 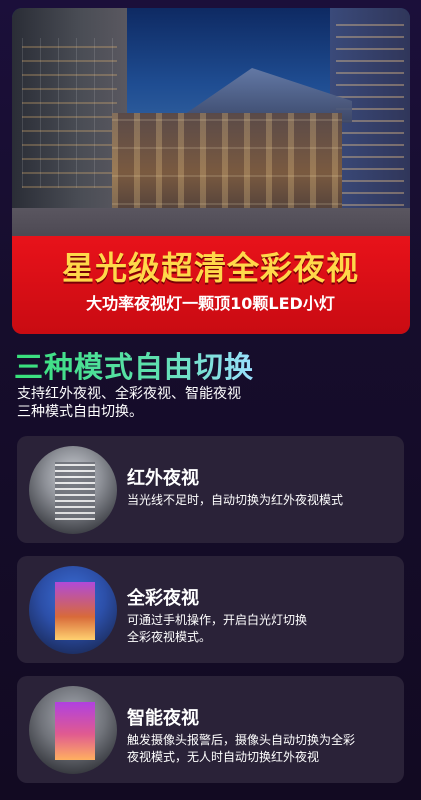 What do you see at coordinates (163, 598) in the screenshot?
I see `card-title: 全彩夜视` at bounding box center [163, 598].